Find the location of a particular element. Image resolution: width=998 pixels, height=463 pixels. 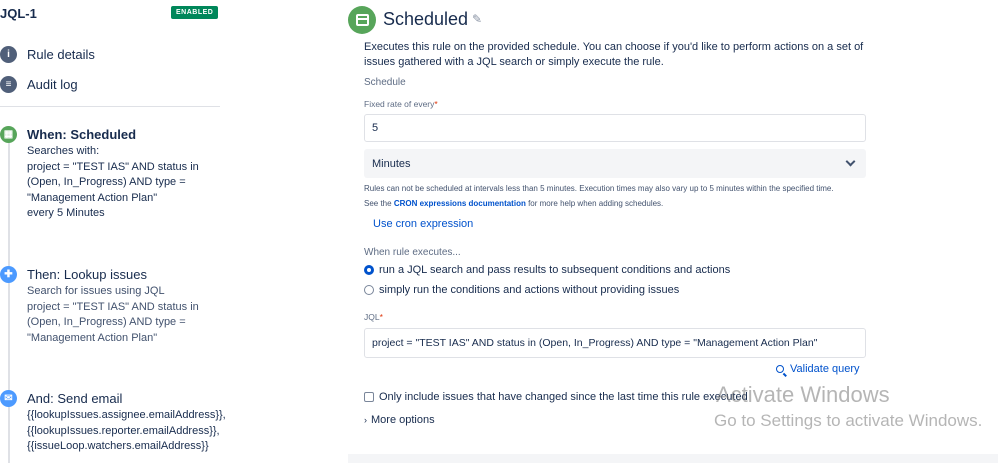

jql-label: JQL* is located at coordinates (373, 317).